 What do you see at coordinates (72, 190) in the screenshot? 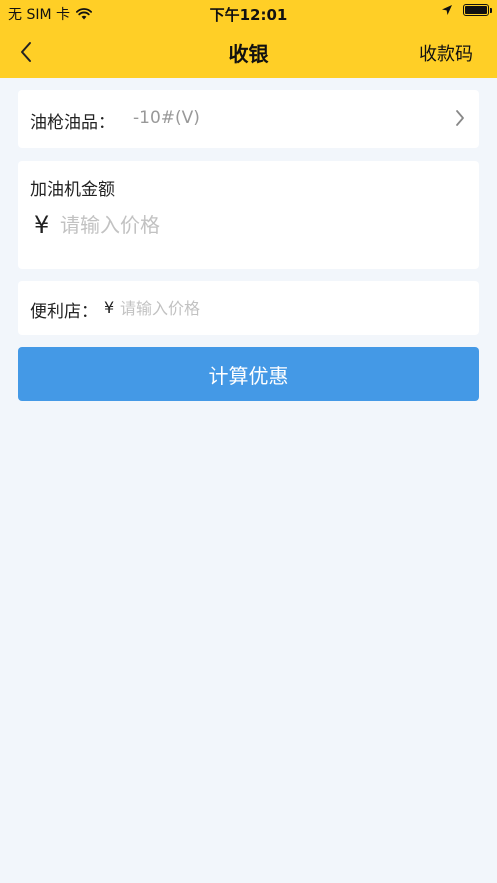
I see `pump-amount-title: 加油机金额` at bounding box center [72, 190].